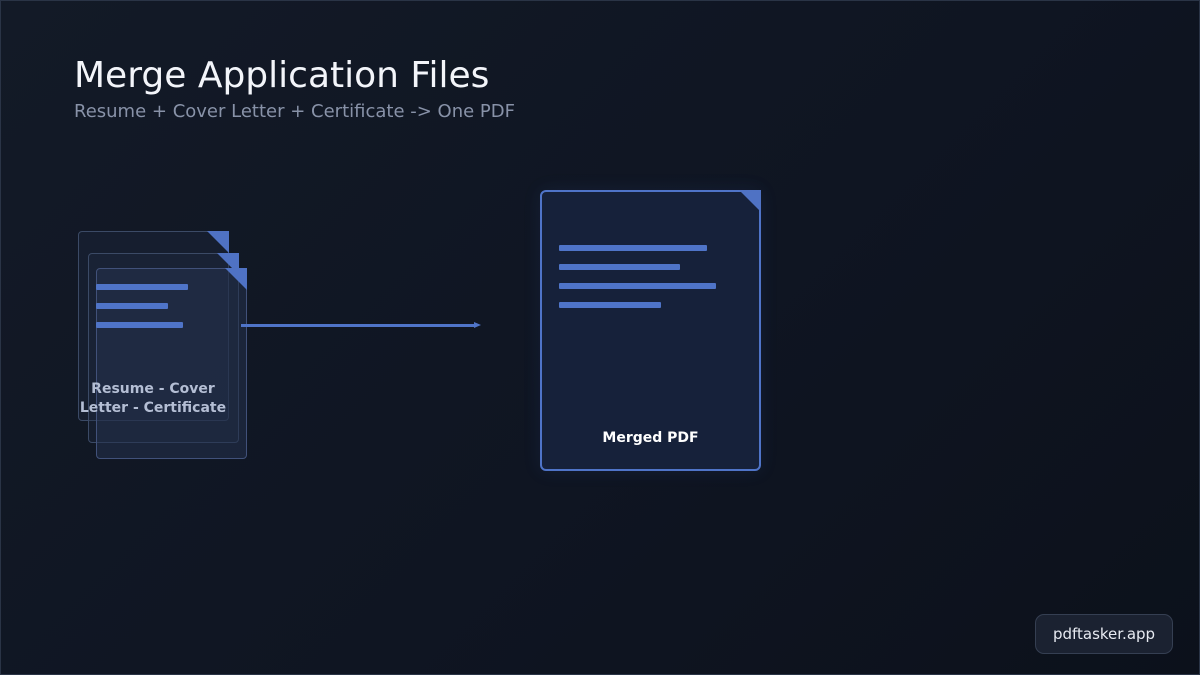 The width and height of the screenshot is (1200, 675). What do you see at coordinates (358, 325) in the screenshot?
I see `arrow-right-icon` at bounding box center [358, 325].